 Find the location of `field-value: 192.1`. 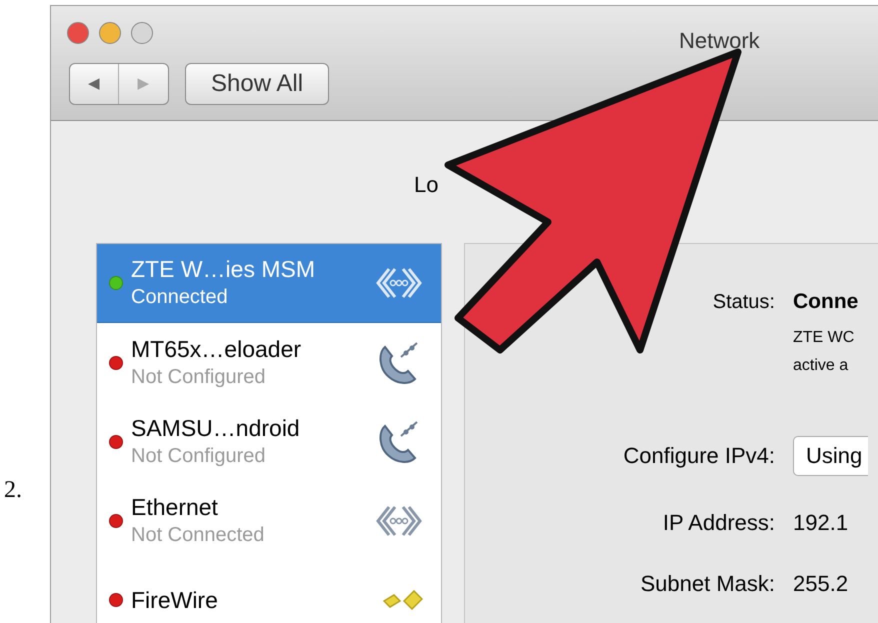

field-value: 192.1 is located at coordinates (821, 522).